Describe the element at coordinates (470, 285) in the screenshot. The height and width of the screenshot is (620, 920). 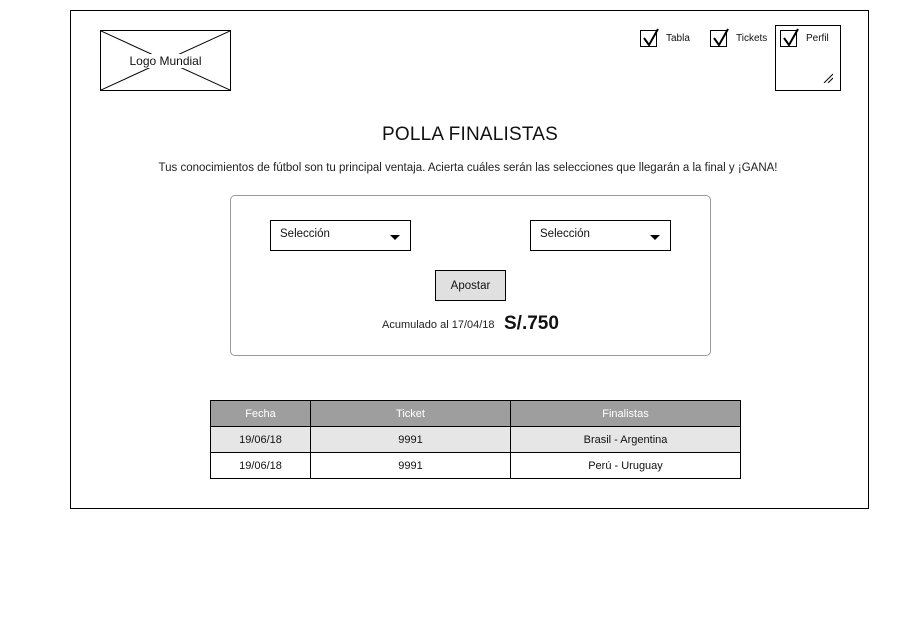
I see `apostar-button: Apostar` at that location.